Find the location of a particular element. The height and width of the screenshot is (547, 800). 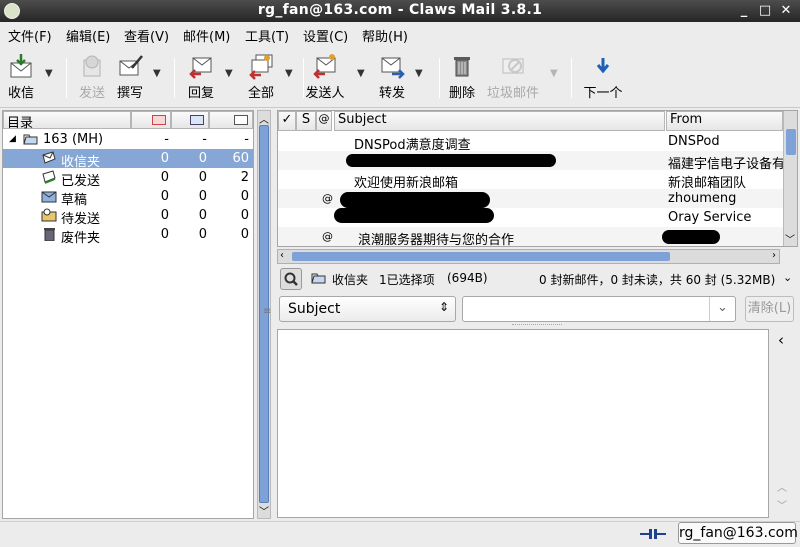

folder-row-inbox: 收信夹 0 0 60 is located at coordinates (128, 159).